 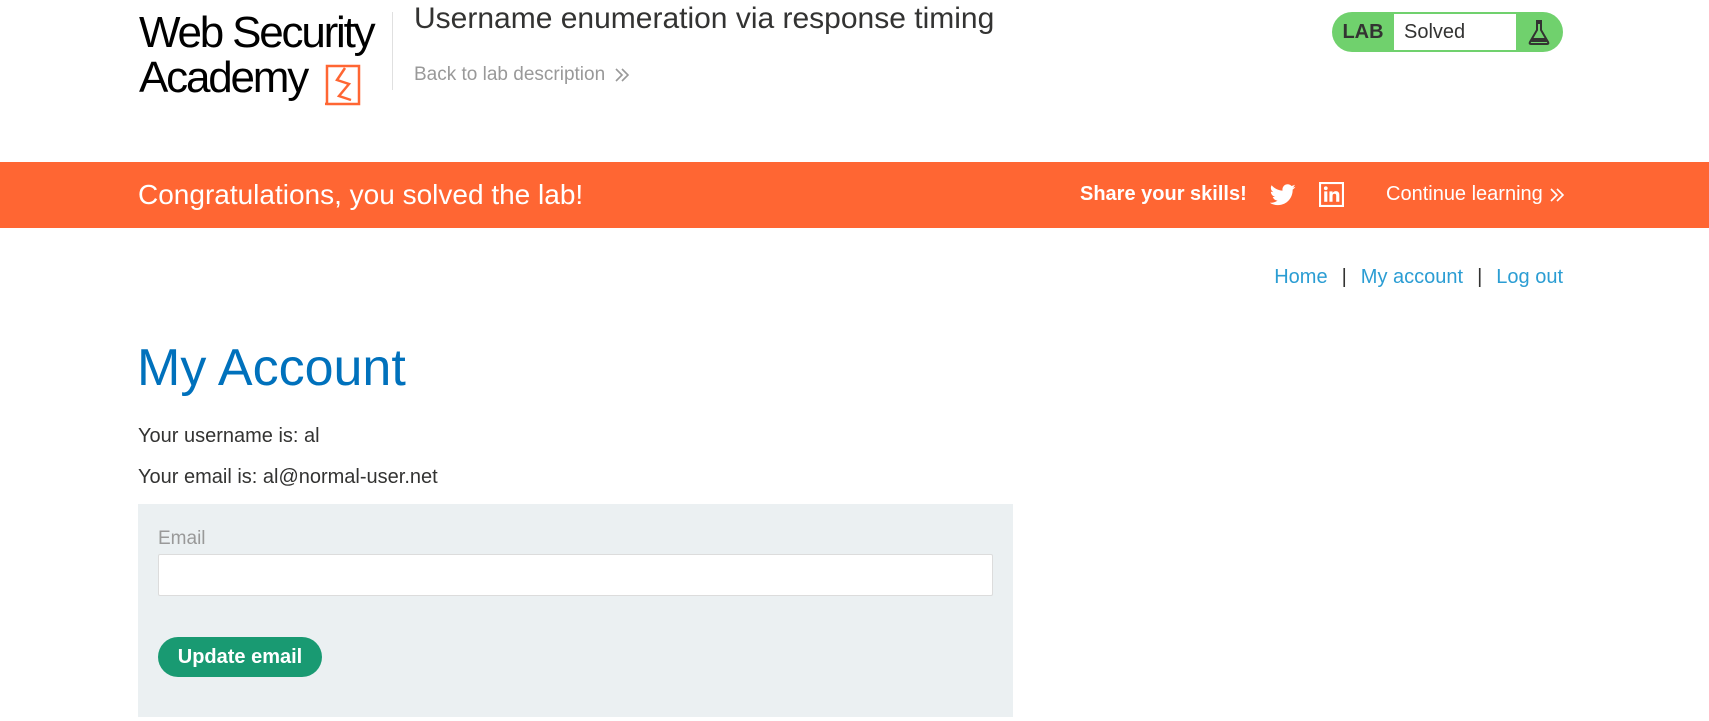 I want to click on share-skills-label: Share your skills!, so click(x=1163, y=194).